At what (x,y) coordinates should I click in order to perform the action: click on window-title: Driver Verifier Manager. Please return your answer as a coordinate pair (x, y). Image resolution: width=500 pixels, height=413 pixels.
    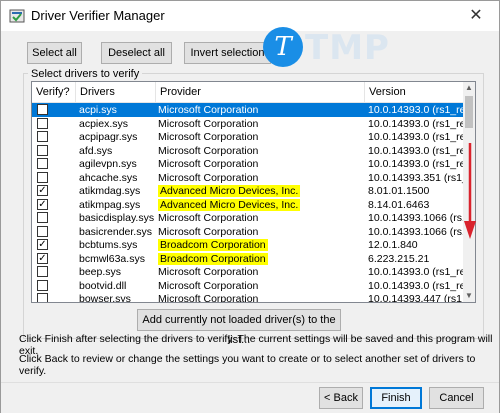
    Looking at the image, I should click on (98, 15).